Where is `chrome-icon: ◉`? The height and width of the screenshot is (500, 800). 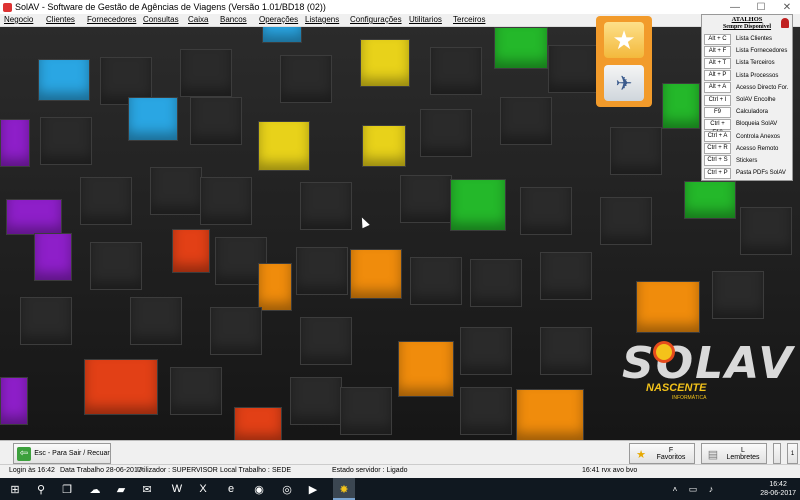
chrome-icon: ◉ is located at coordinates (259, 489).